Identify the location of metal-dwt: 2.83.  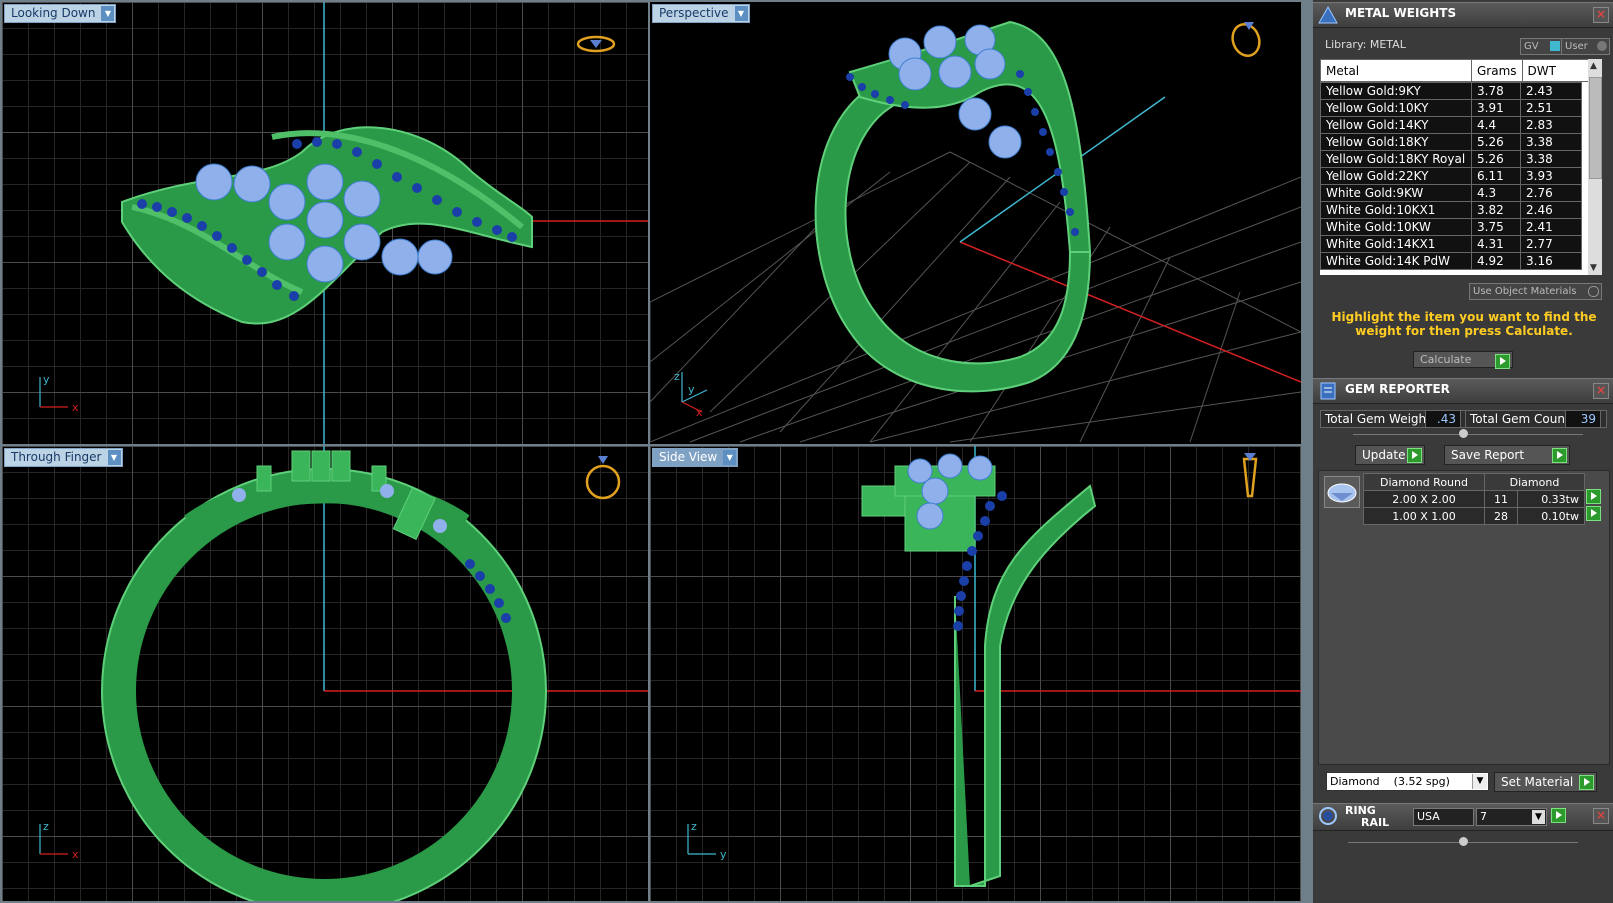
(1551, 125).